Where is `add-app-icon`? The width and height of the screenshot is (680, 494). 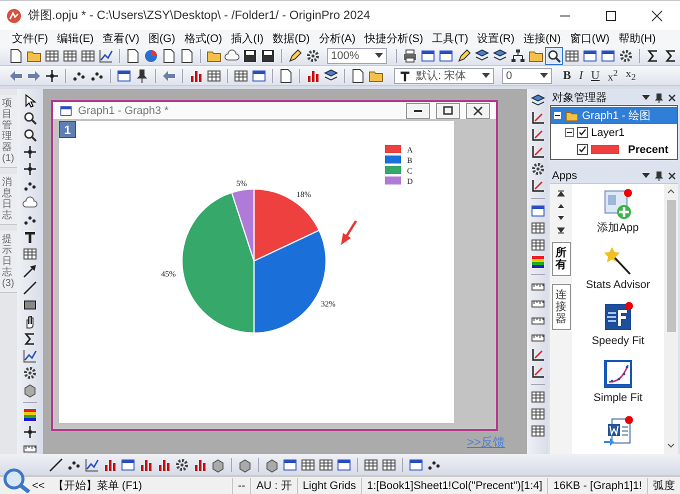
add-app-icon is located at coordinates (618, 204).